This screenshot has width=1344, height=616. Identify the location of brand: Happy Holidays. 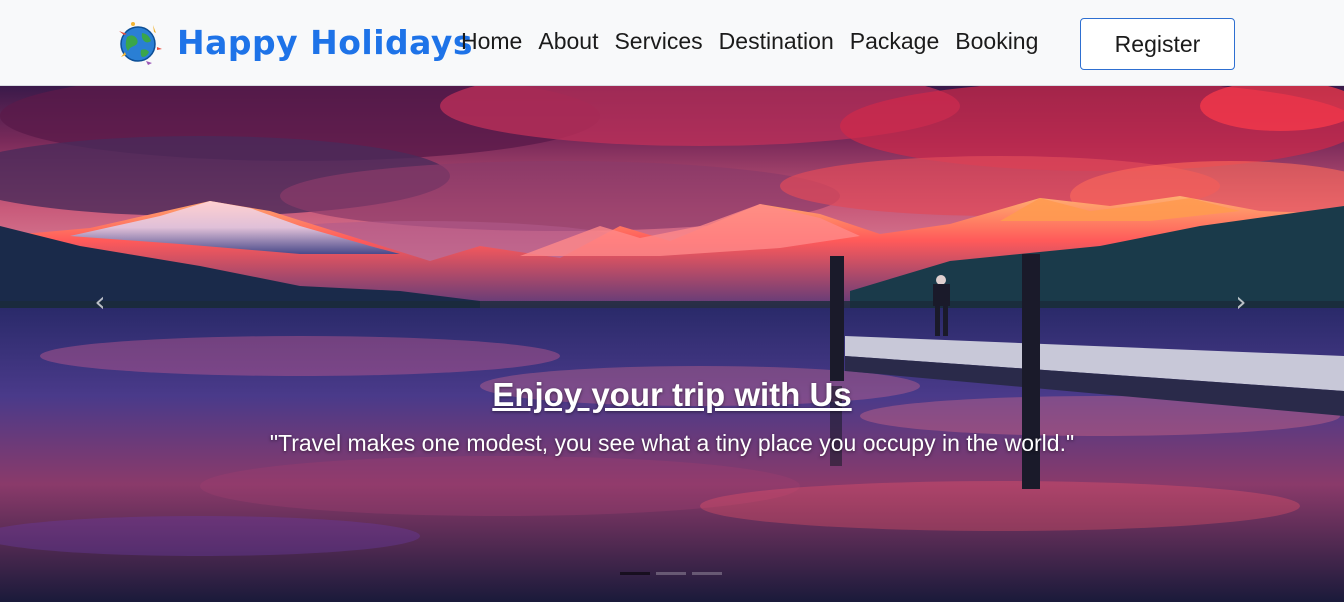
(293, 42).